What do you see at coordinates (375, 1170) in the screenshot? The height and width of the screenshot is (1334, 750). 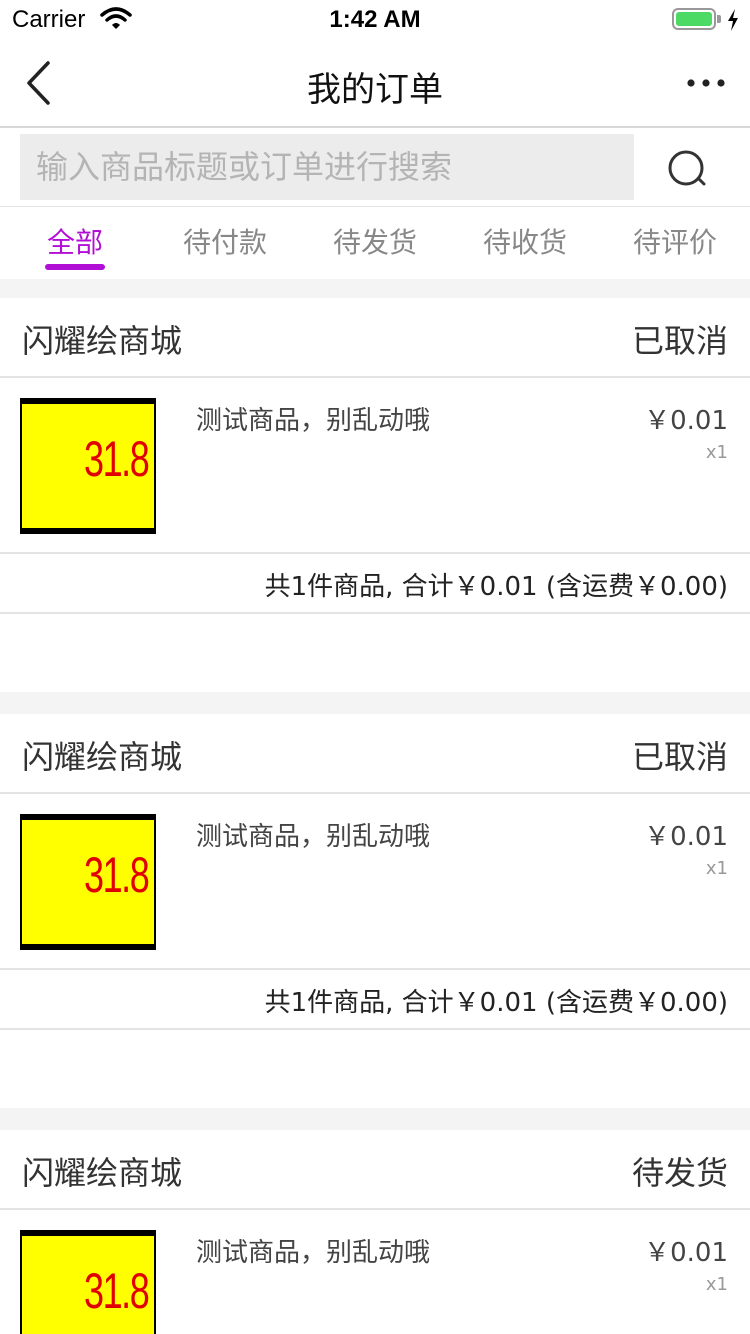 I see `order-header: 闪耀绘商城 待发货` at bounding box center [375, 1170].